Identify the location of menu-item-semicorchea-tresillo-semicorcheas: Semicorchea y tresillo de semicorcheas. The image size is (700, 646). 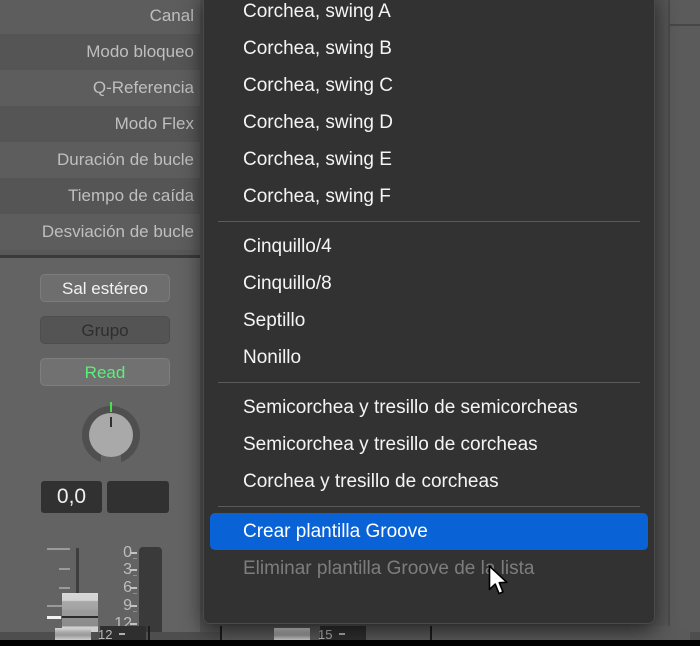
(429, 407).